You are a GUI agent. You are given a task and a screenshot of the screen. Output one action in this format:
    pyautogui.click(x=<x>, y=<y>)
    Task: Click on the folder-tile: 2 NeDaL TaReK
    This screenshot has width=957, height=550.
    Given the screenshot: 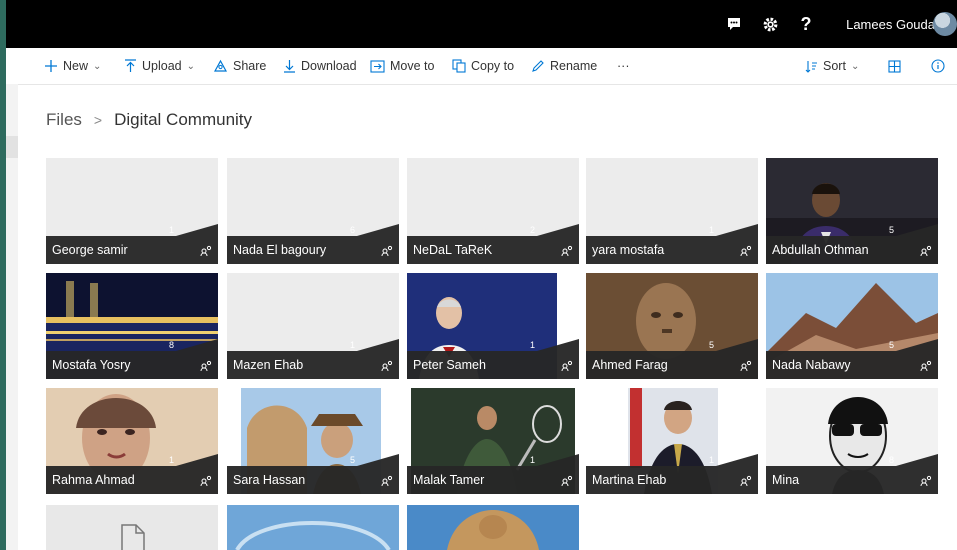 What is the action you would take?
    pyautogui.click(x=493, y=211)
    